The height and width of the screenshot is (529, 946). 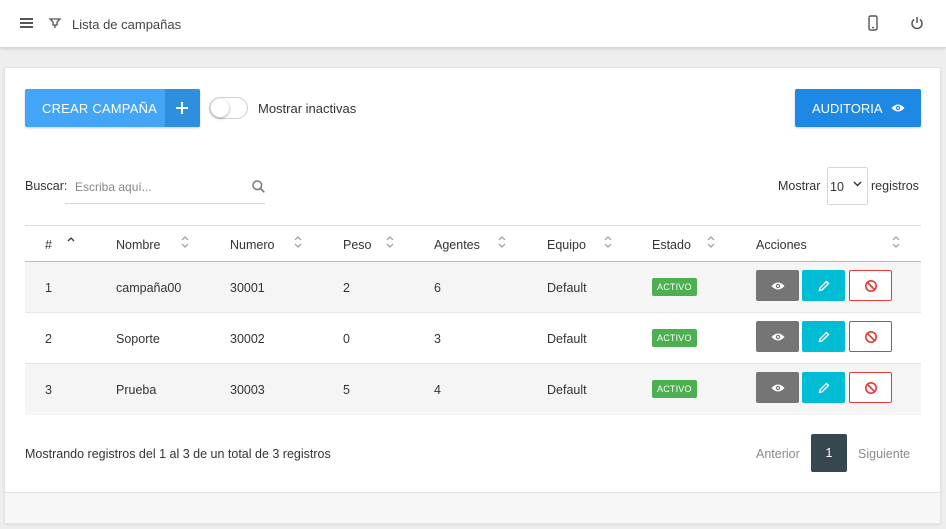 What do you see at coordinates (437, 288) in the screenshot?
I see `cell-agentes: 6` at bounding box center [437, 288].